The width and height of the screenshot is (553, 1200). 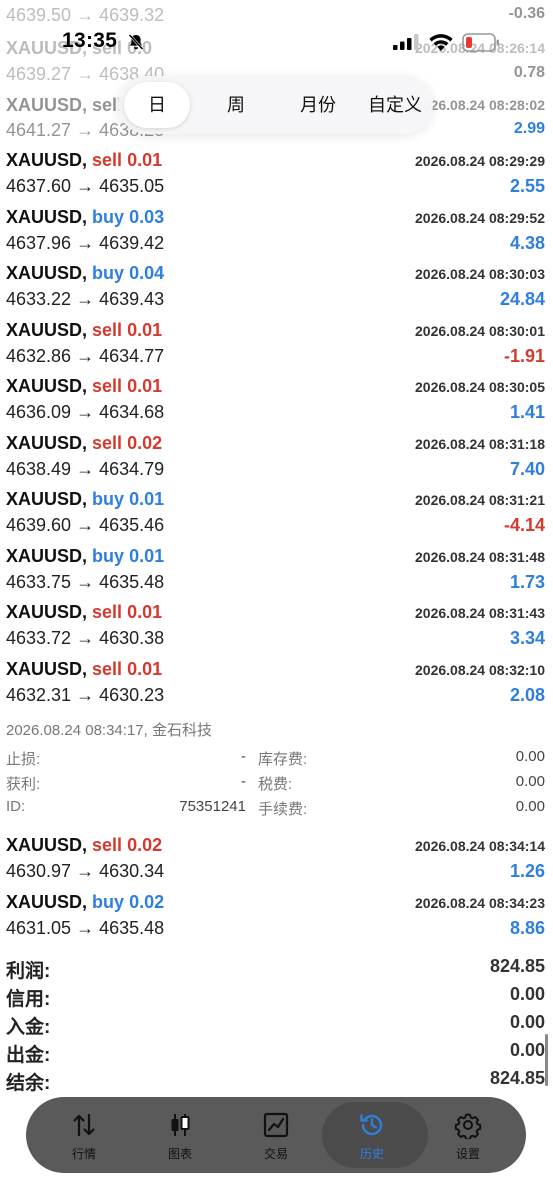 I want to click on trade-symbol: XAUUSD, buy 0.04, so click(x=85, y=273).